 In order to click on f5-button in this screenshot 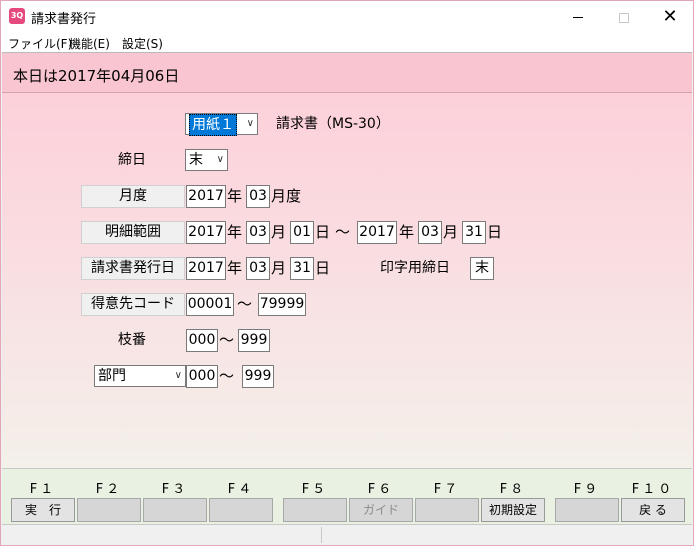, I will do `click(315, 510)`.